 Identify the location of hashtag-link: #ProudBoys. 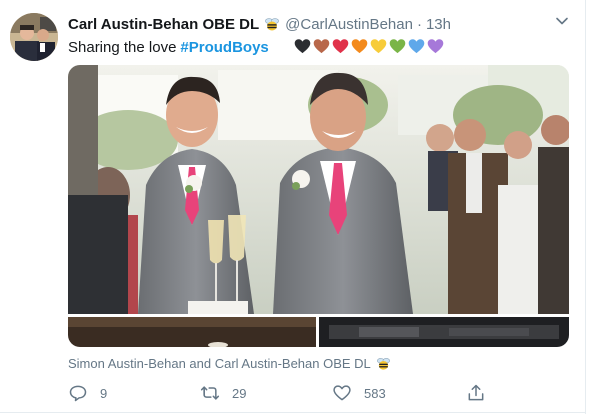
(224, 47).